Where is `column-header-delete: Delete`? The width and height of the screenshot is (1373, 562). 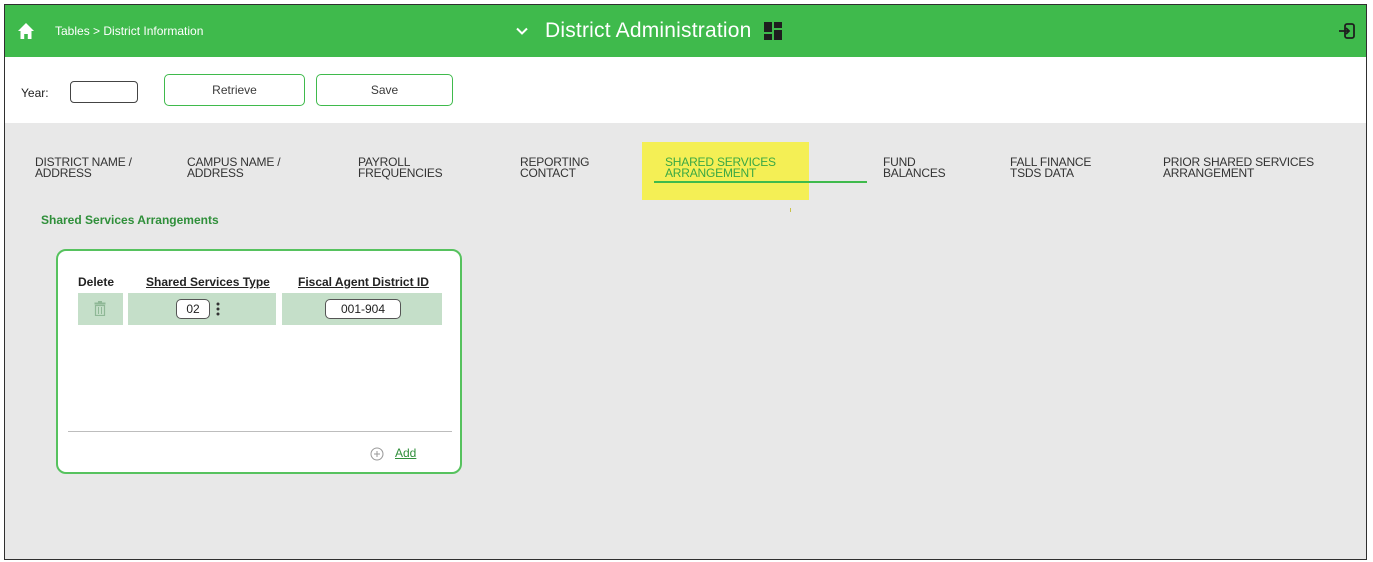
column-header-delete: Delete is located at coordinates (96, 282).